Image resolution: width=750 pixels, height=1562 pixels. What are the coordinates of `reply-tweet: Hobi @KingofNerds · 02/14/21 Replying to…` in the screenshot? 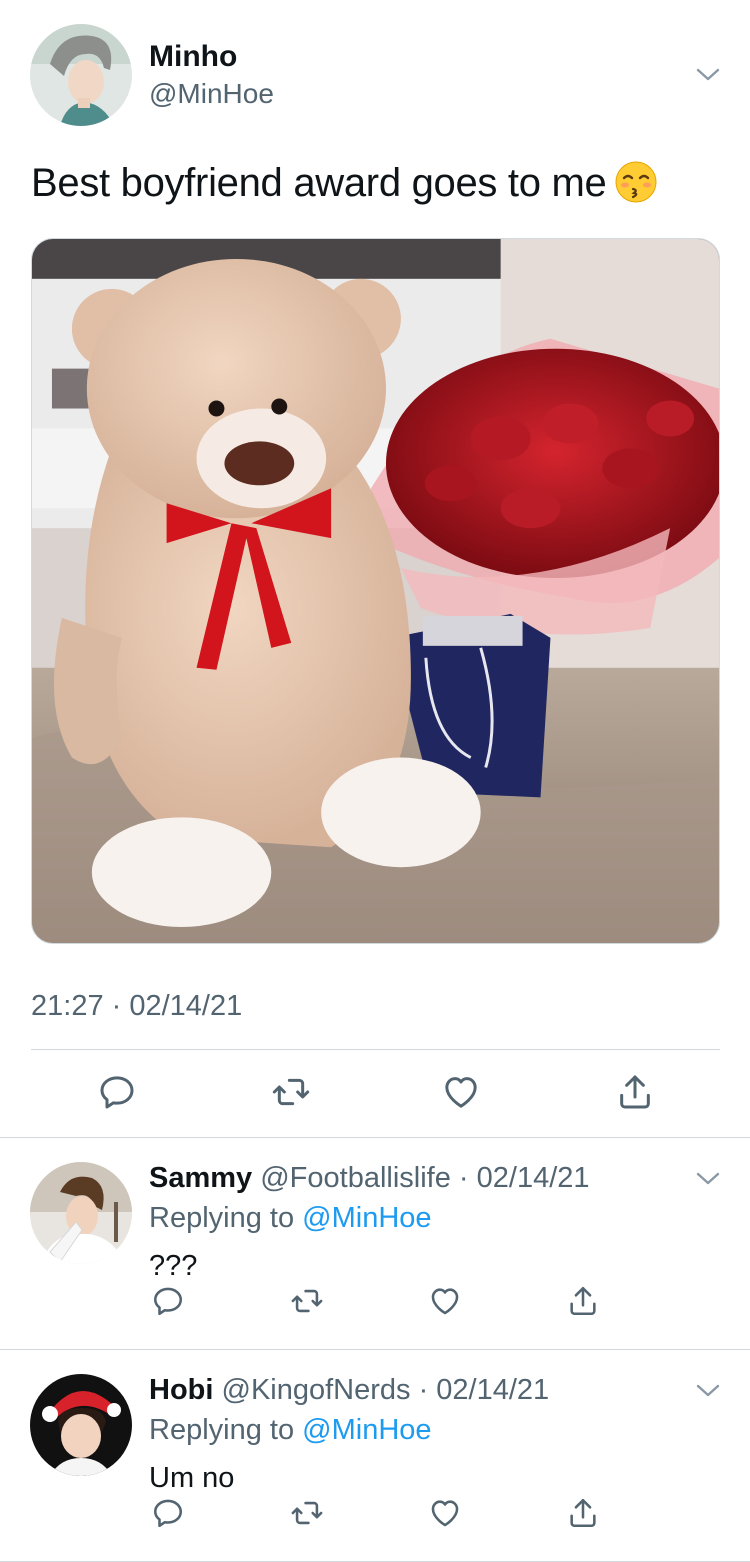 It's located at (375, 1456).